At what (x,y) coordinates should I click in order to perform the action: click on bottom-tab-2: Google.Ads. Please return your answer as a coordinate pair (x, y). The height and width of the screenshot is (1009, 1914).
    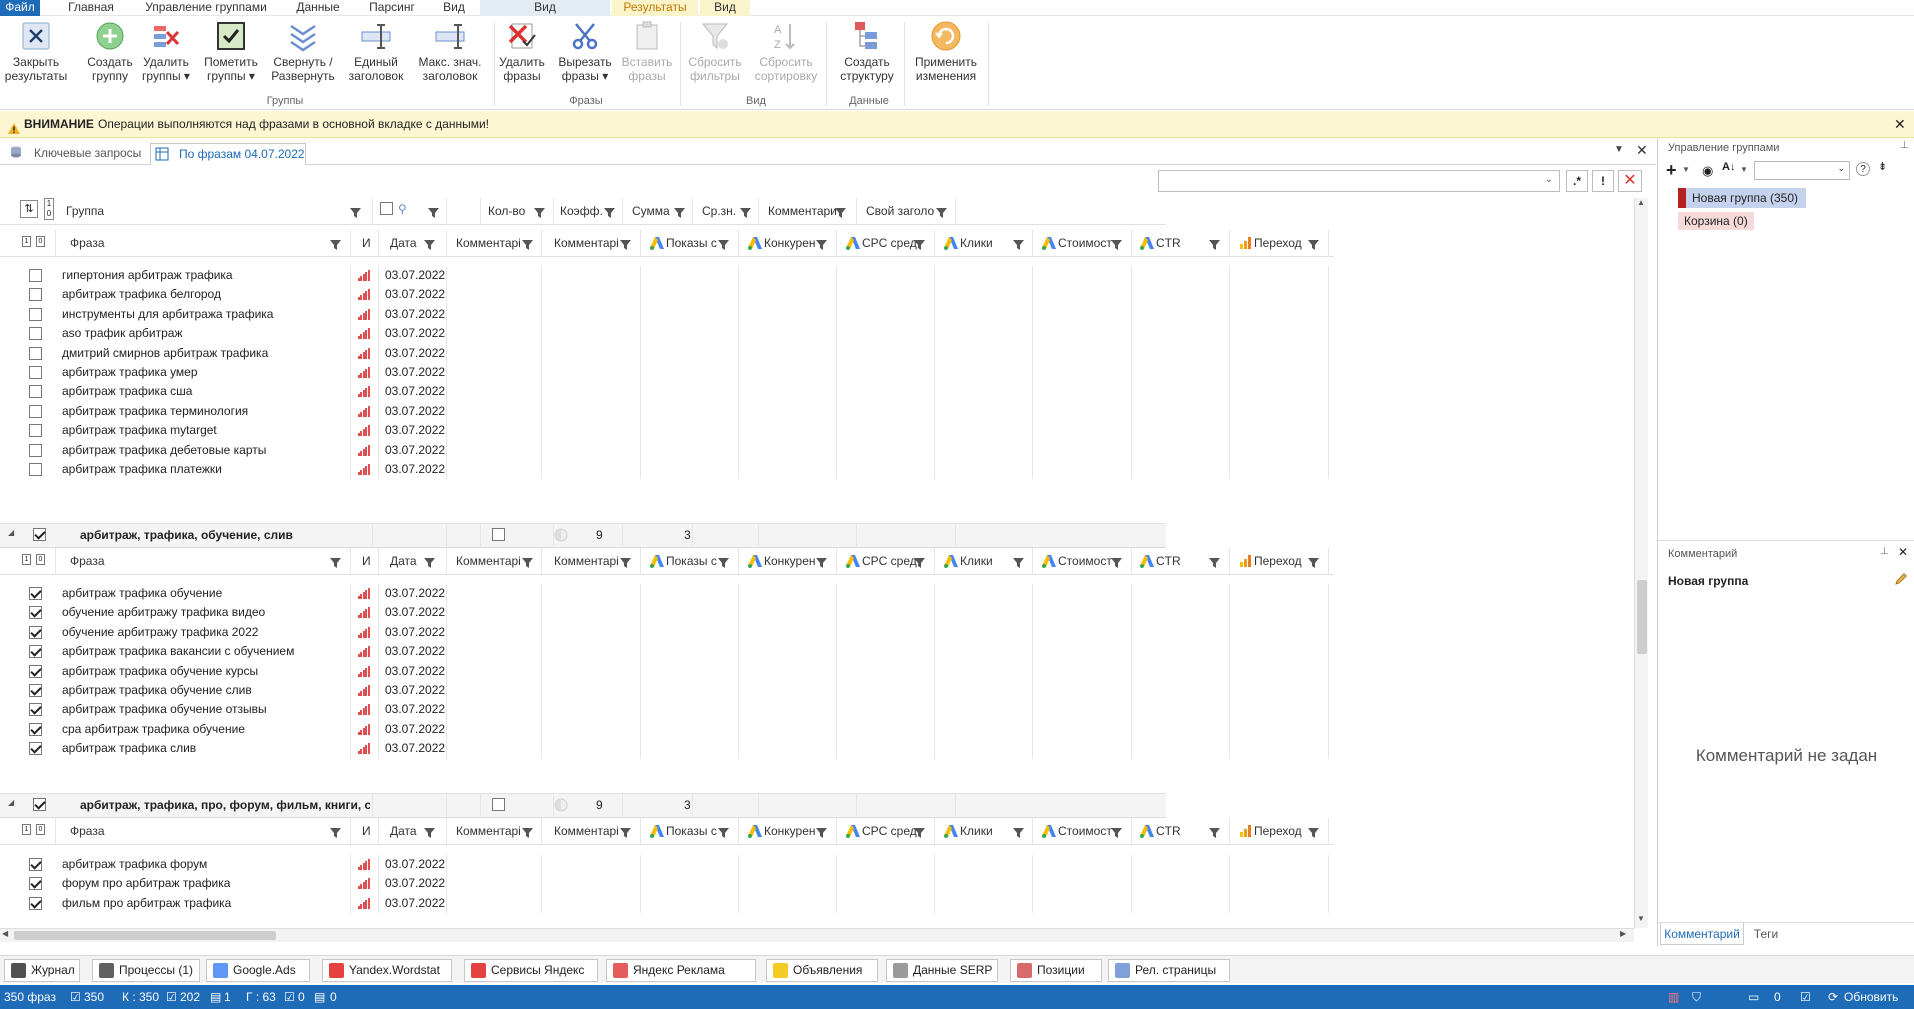
    Looking at the image, I should click on (258, 970).